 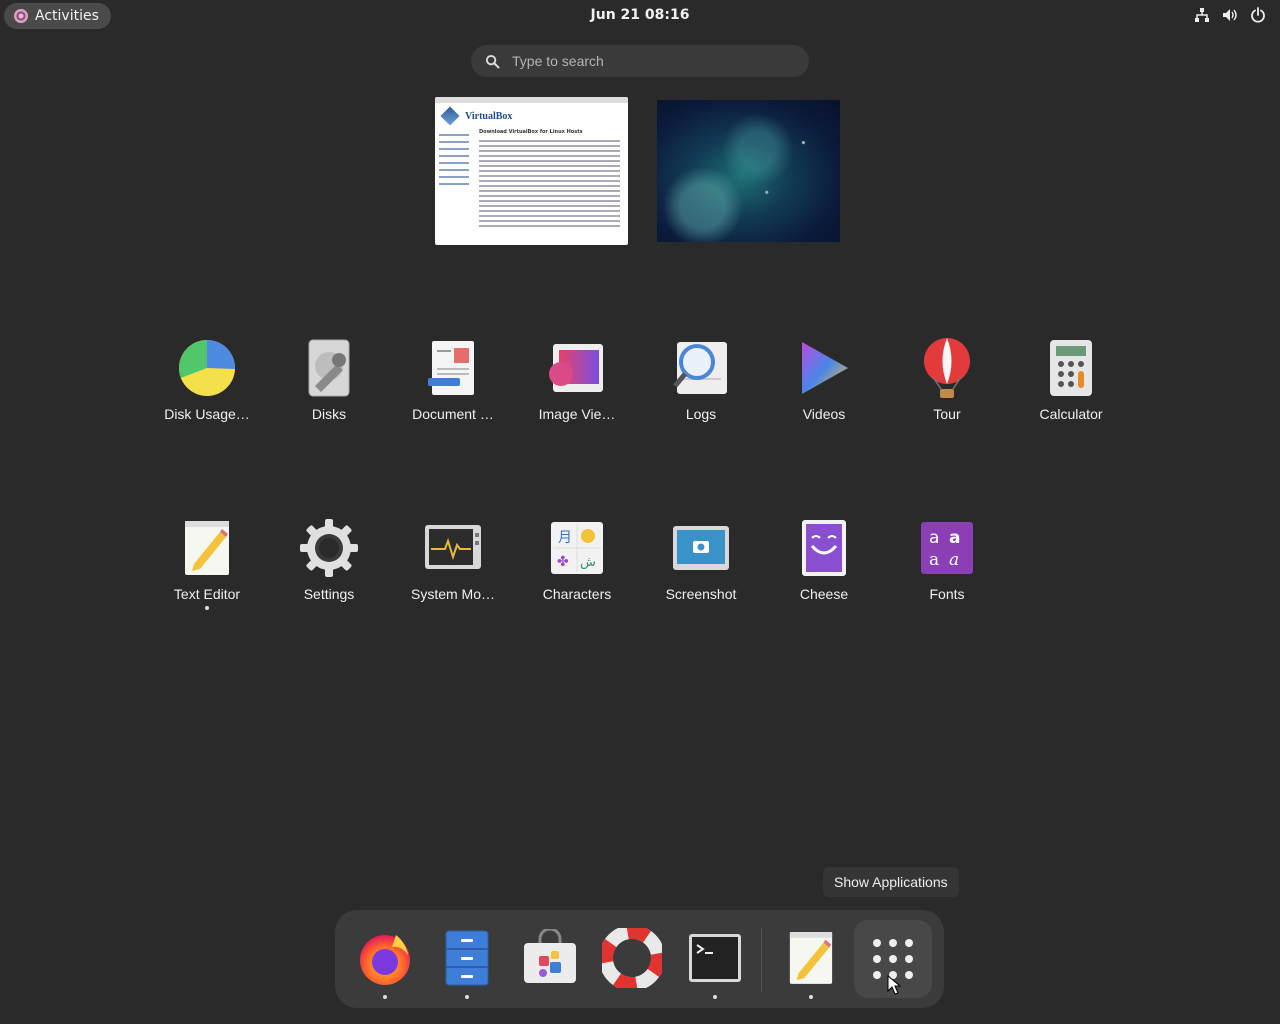 What do you see at coordinates (700, 368) in the screenshot?
I see `logs-icon` at bounding box center [700, 368].